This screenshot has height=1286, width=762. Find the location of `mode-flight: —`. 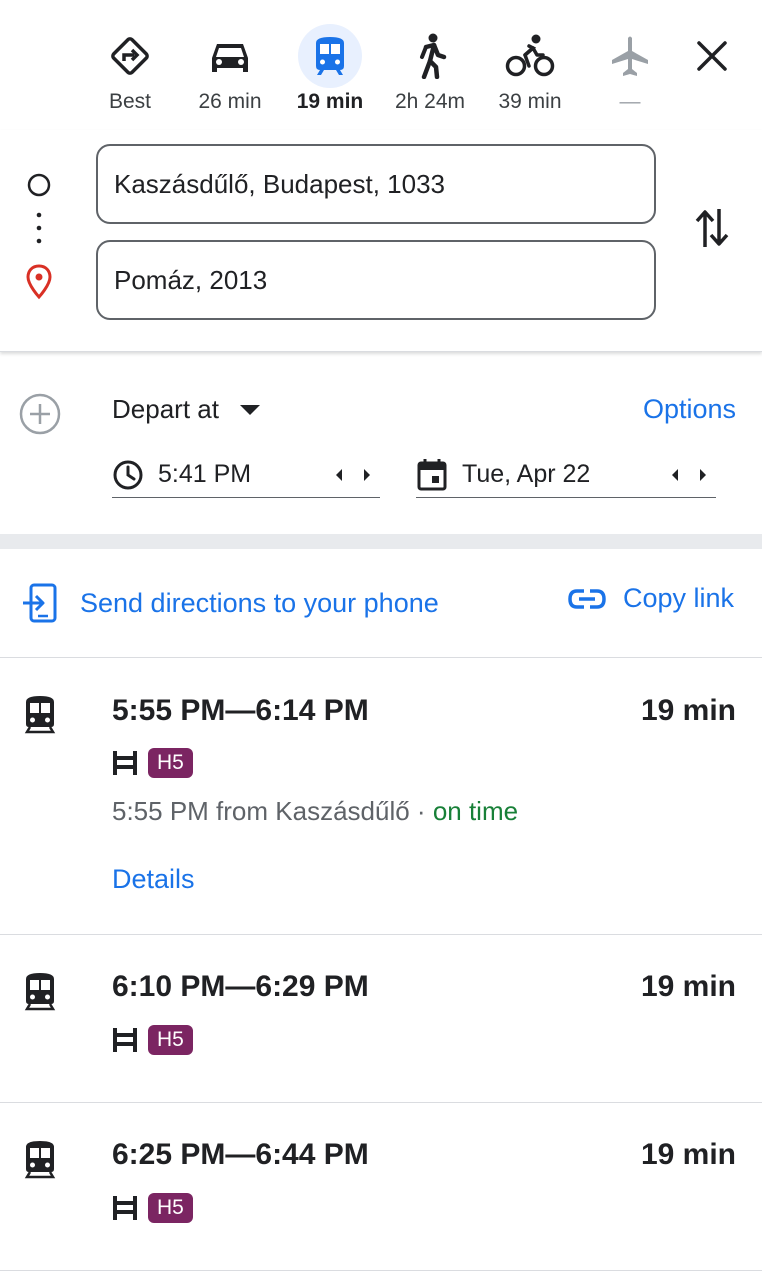

mode-flight: — is located at coordinates (630, 69).